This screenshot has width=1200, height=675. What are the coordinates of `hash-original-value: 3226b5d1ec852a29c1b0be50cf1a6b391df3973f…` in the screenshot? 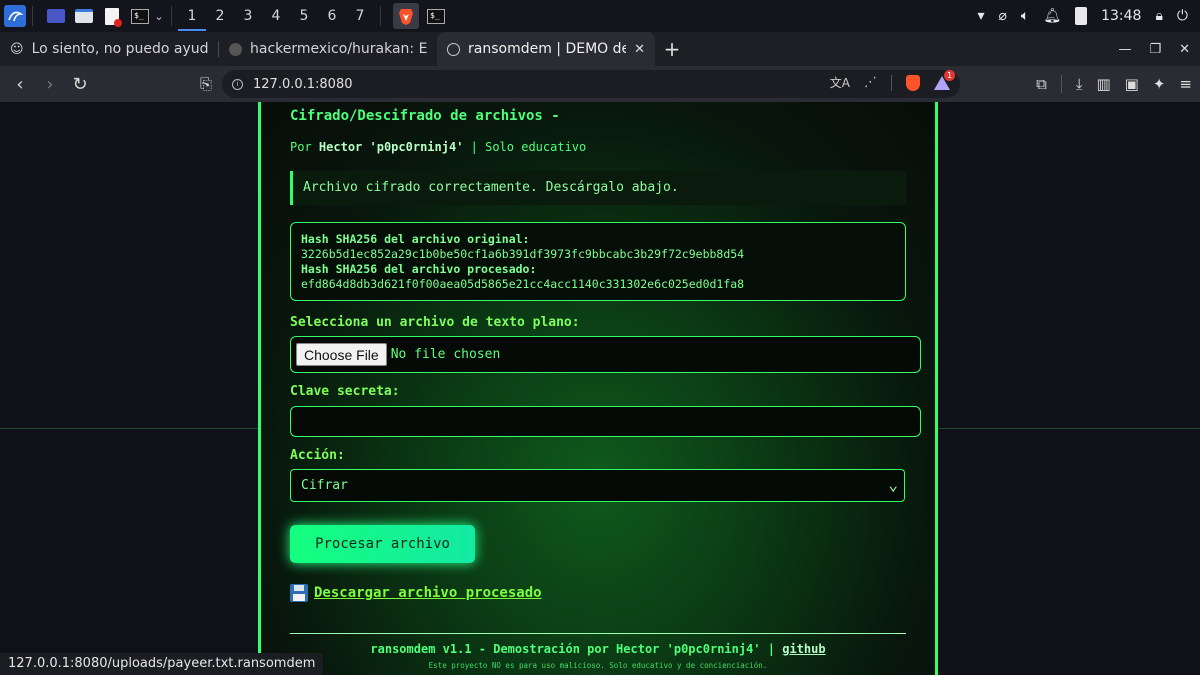 It's located at (523, 254).